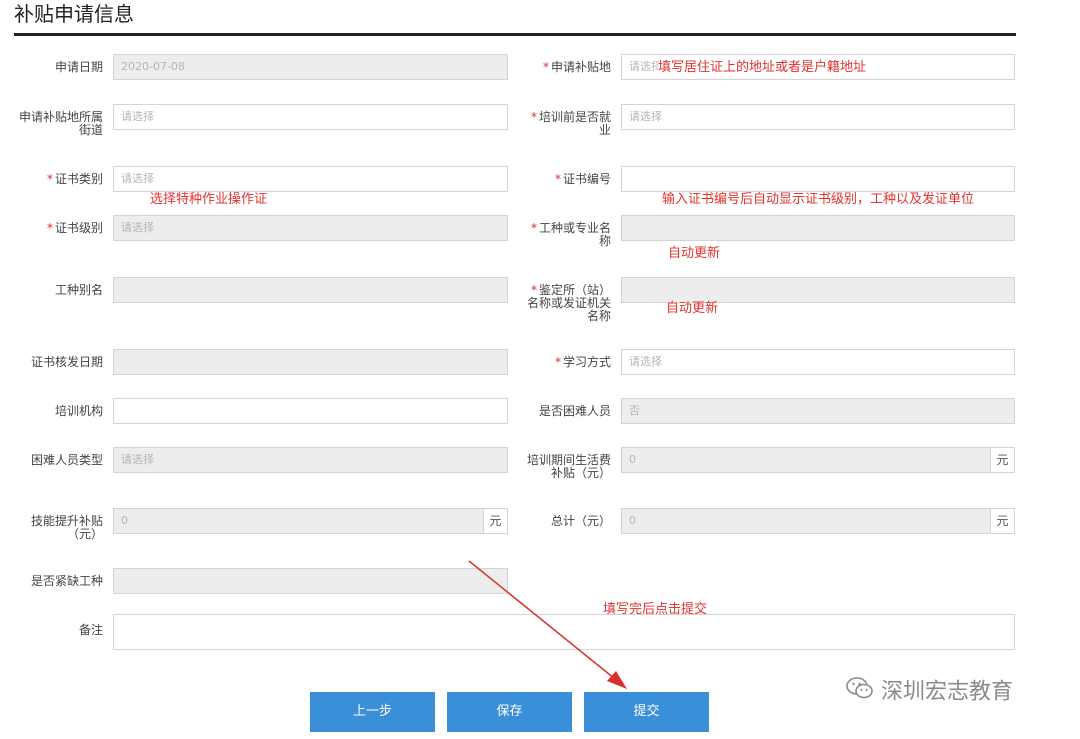  Describe the element at coordinates (947, 692) in the screenshot. I see `watermark-text: 深圳宏志教育` at that location.